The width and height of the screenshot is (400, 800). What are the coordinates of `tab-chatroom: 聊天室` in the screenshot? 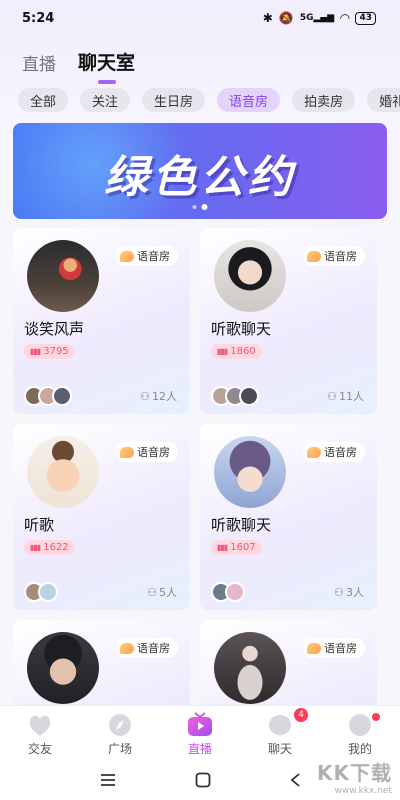 It's located at (107, 66).